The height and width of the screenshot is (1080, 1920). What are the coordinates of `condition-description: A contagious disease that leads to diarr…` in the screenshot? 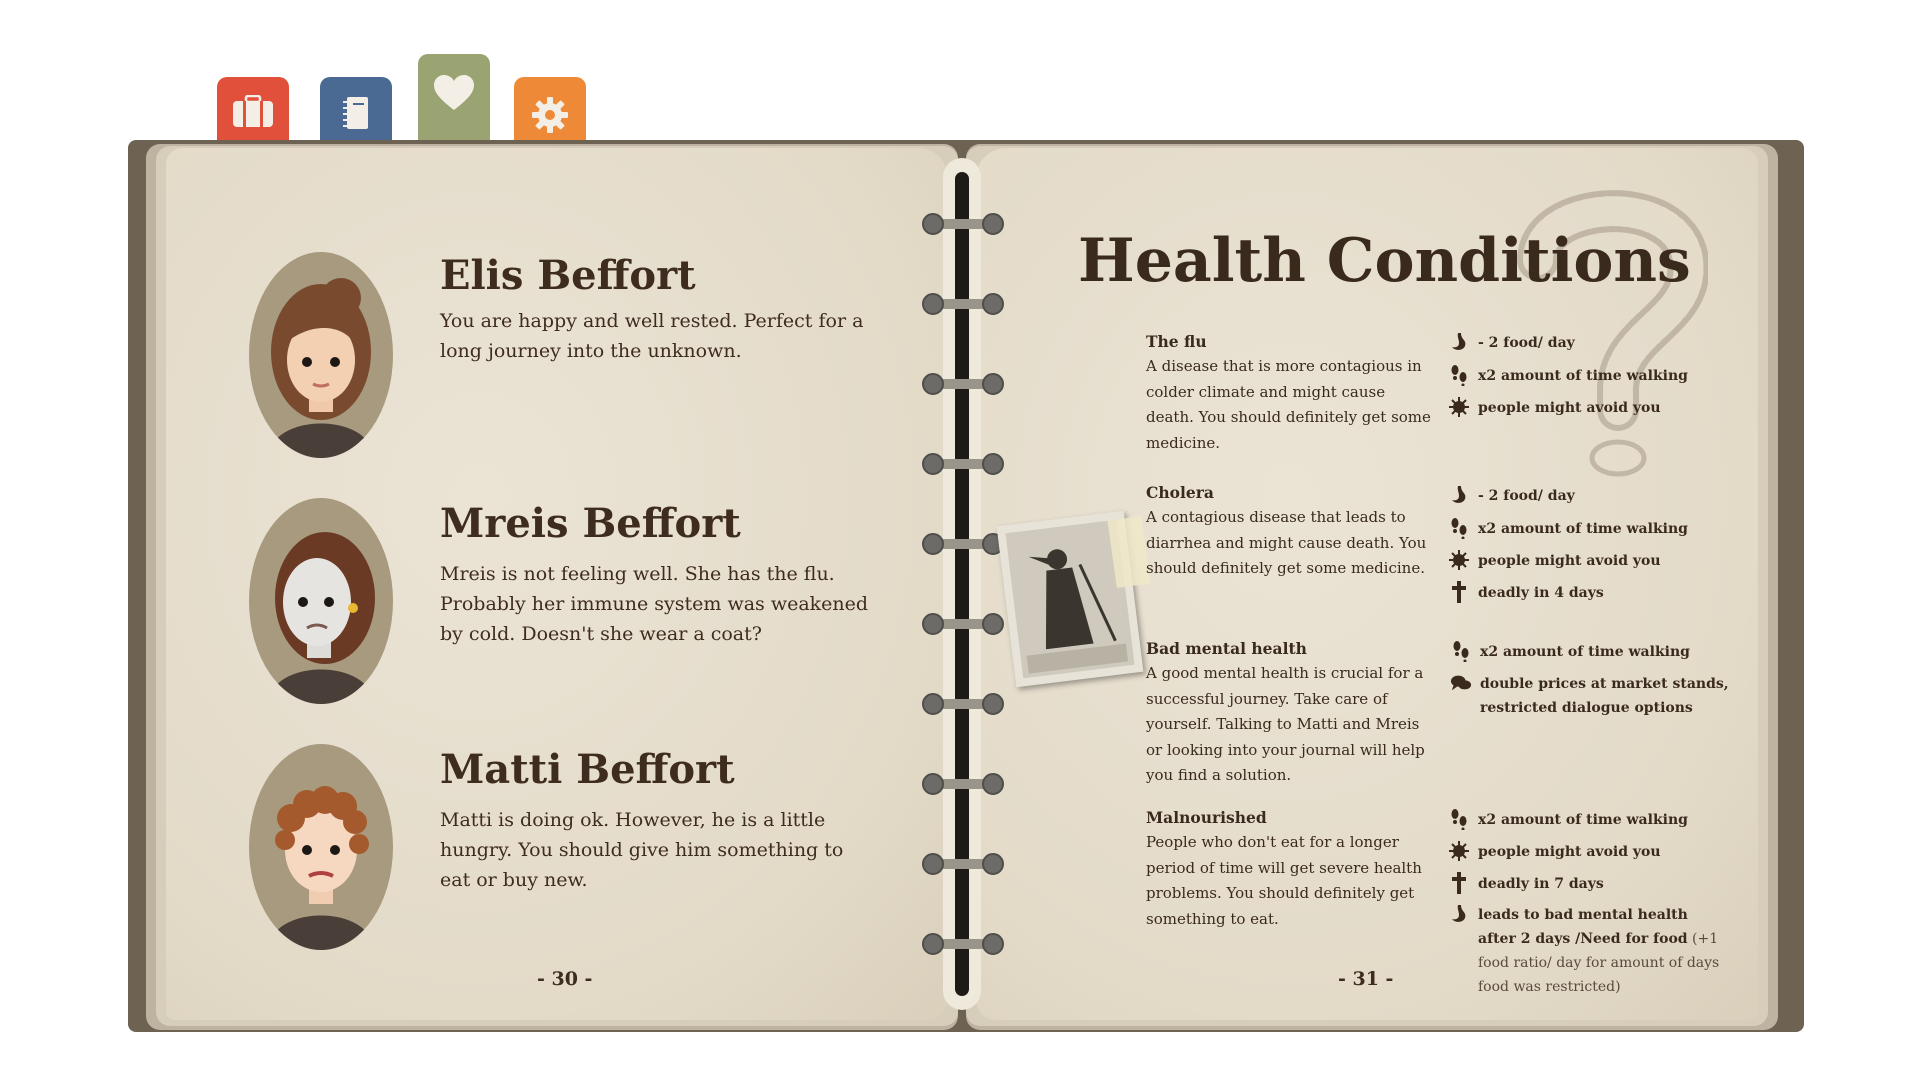 It's located at (1286, 542).